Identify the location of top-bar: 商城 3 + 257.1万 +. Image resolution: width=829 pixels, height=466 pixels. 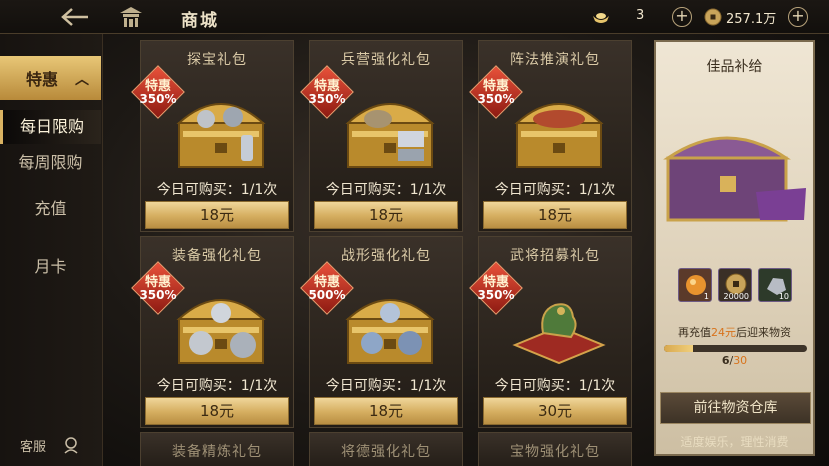
(414, 17).